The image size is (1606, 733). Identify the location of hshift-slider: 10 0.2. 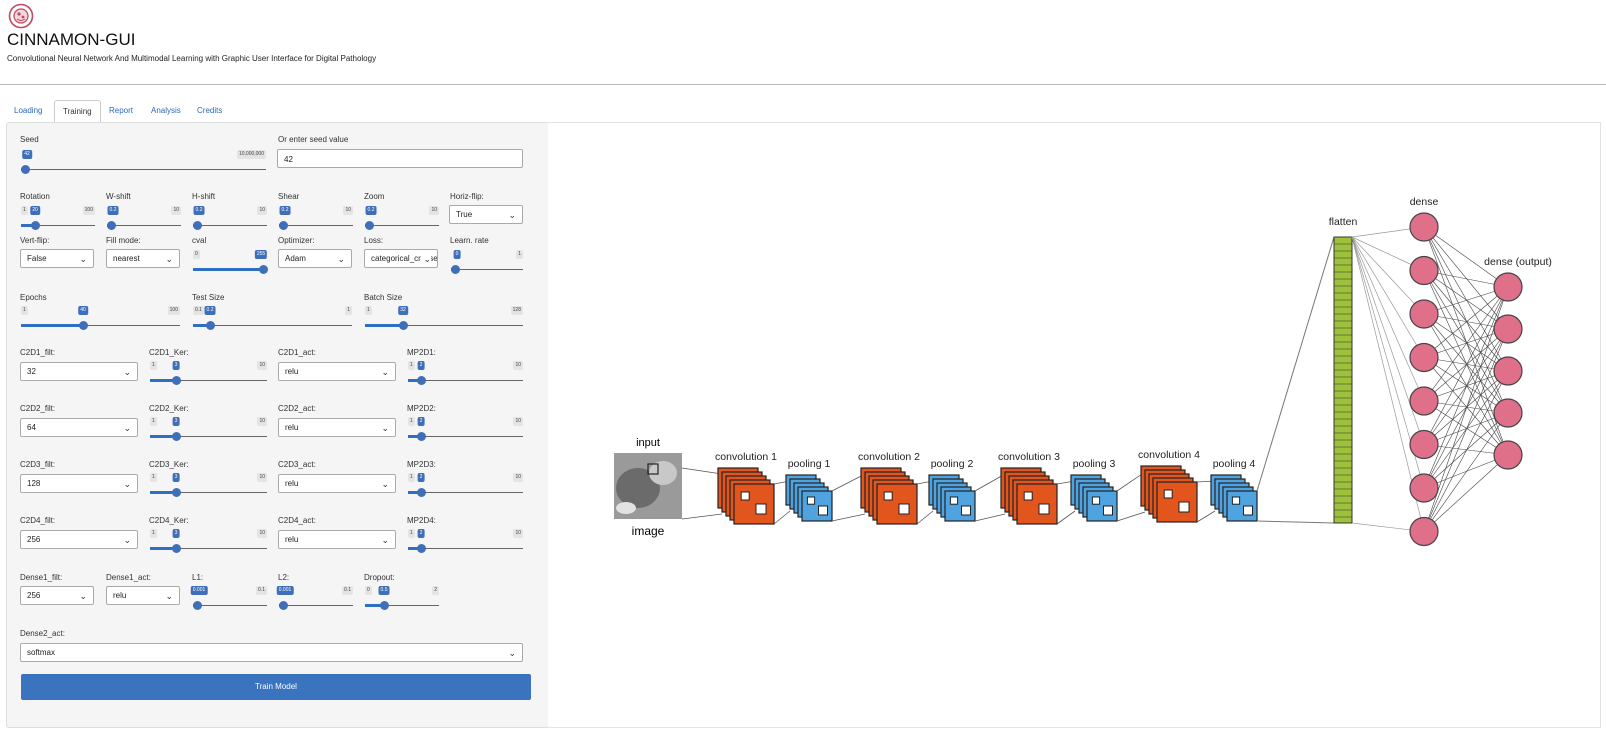
(230, 219).